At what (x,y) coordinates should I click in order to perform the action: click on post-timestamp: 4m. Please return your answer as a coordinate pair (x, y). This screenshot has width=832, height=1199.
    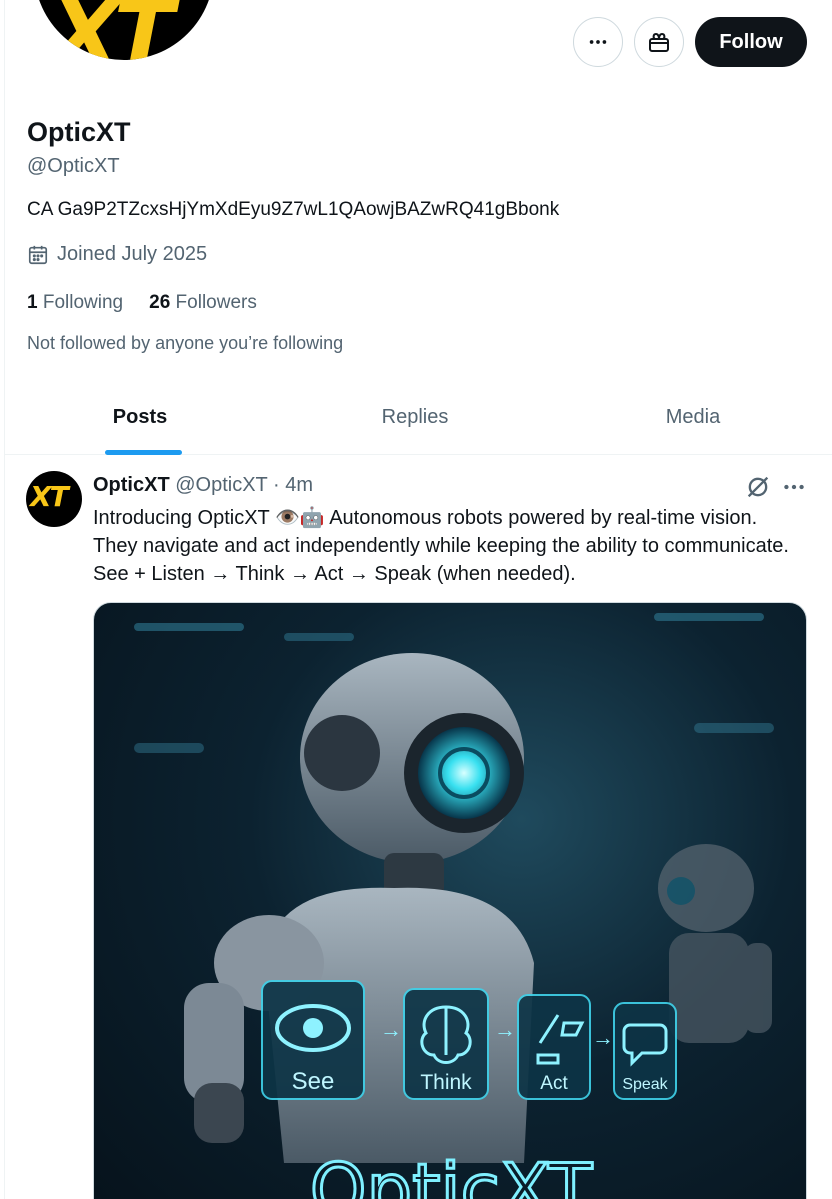
    Looking at the image, I should click on (299, 485).